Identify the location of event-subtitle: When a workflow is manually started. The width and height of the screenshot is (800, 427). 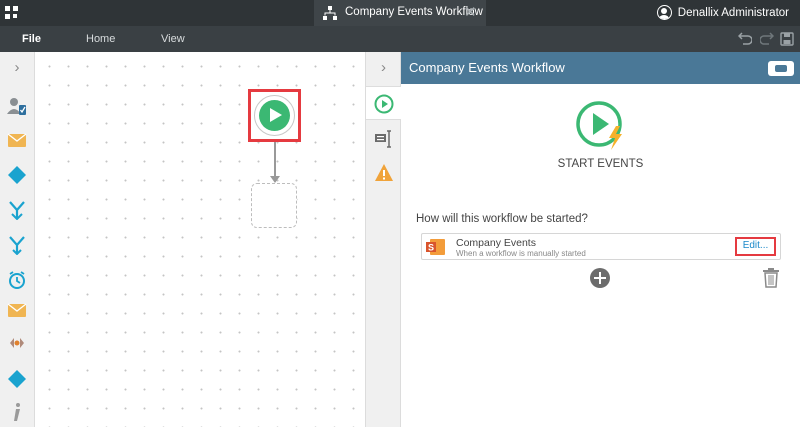
(521, 253).